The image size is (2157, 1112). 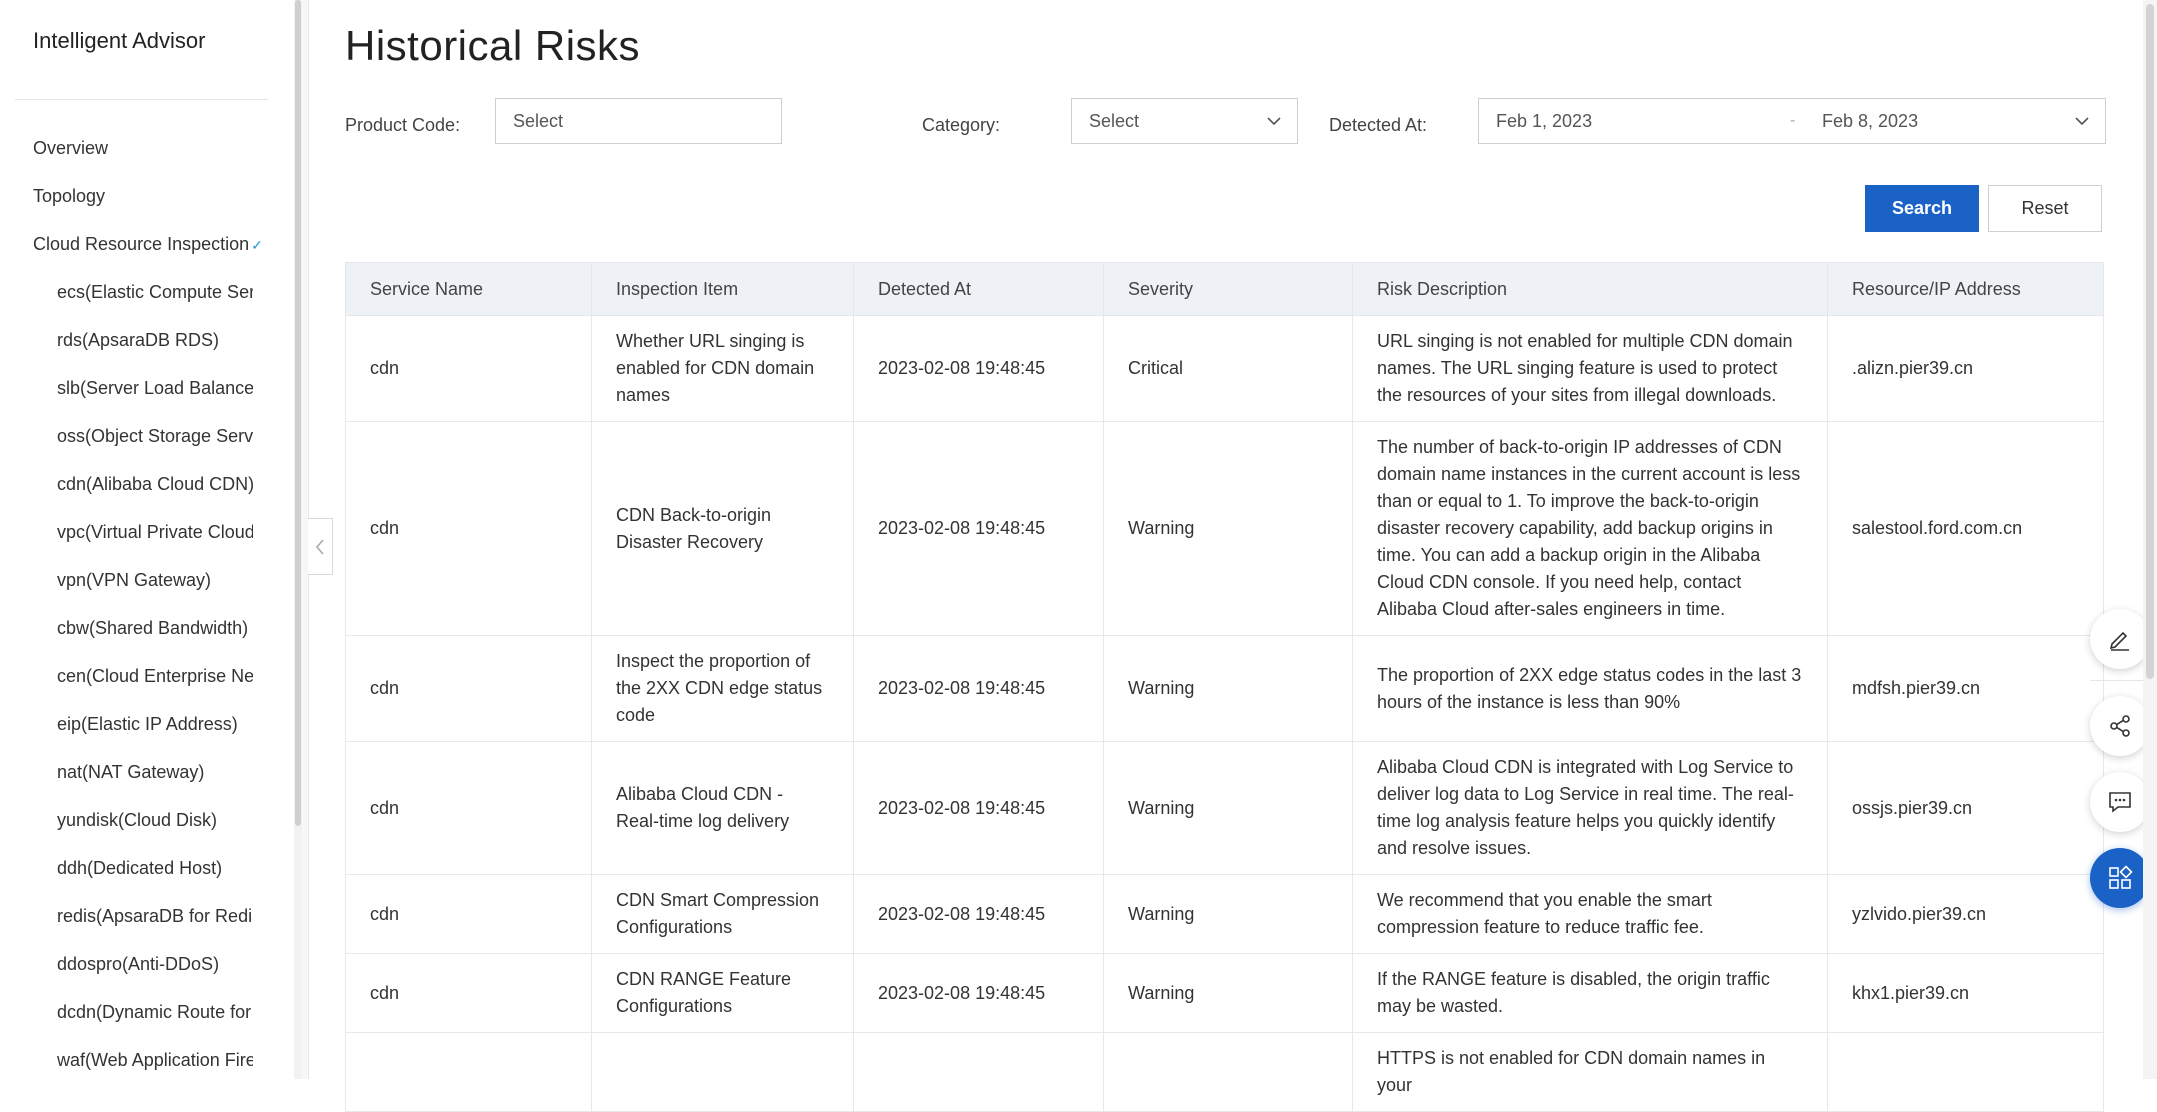 I want to click on sidebar-item: slb(Server Load Balancer, so click(x=126, y=388).